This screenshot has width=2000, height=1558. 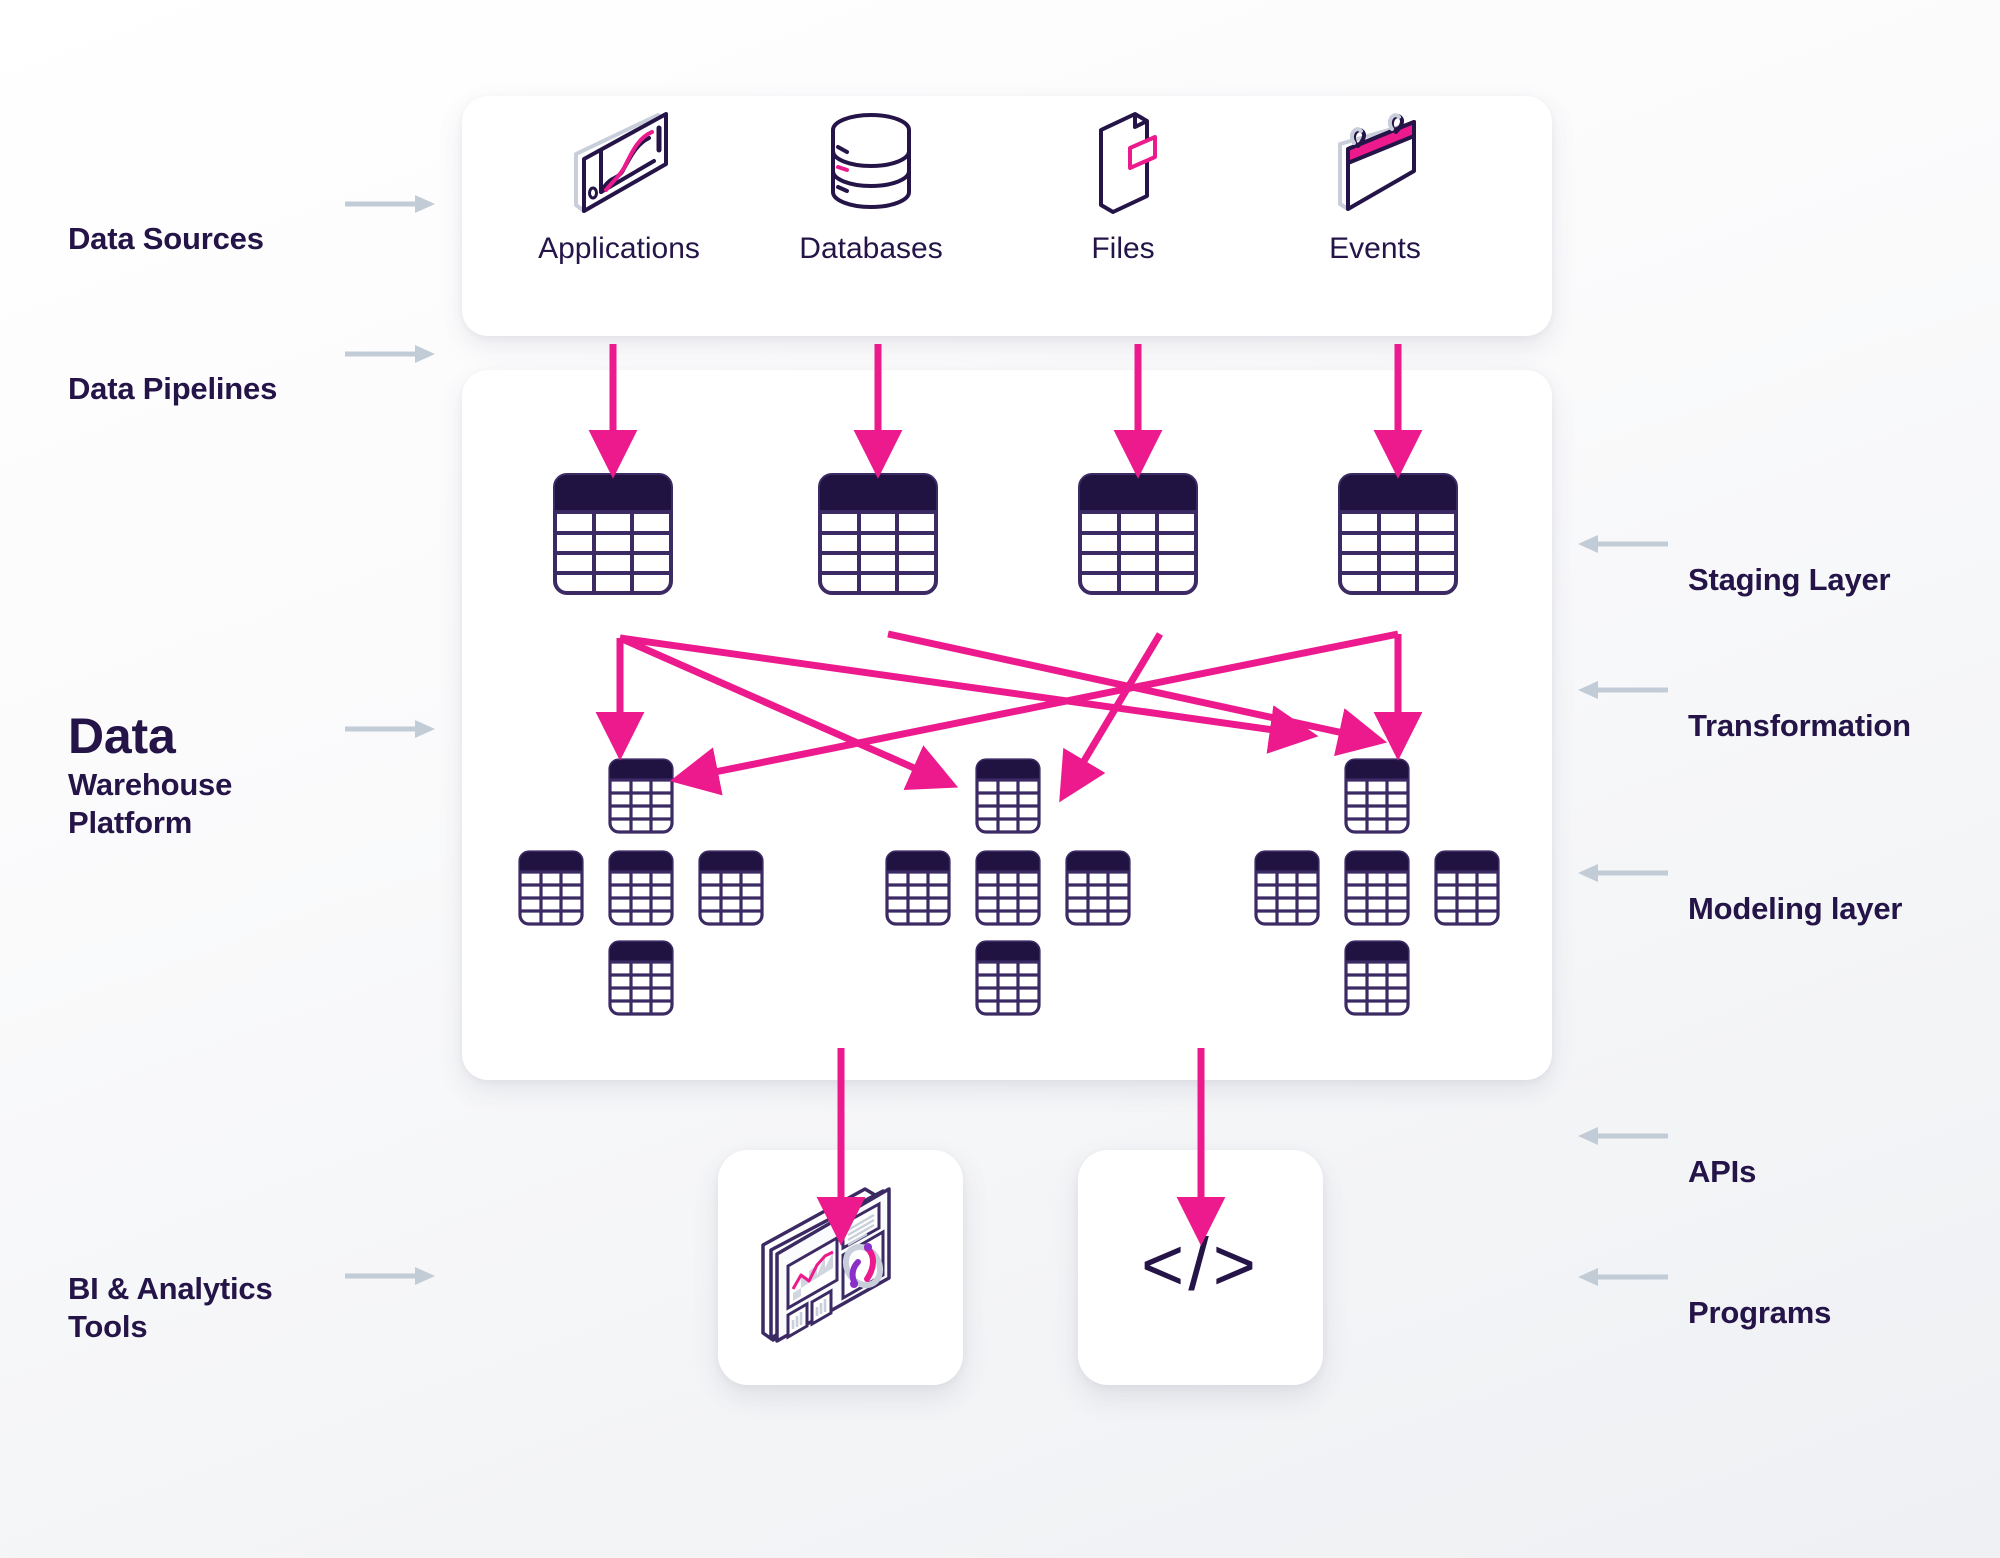 I want to click on source-events: Events, so click(x=1375, y=189).